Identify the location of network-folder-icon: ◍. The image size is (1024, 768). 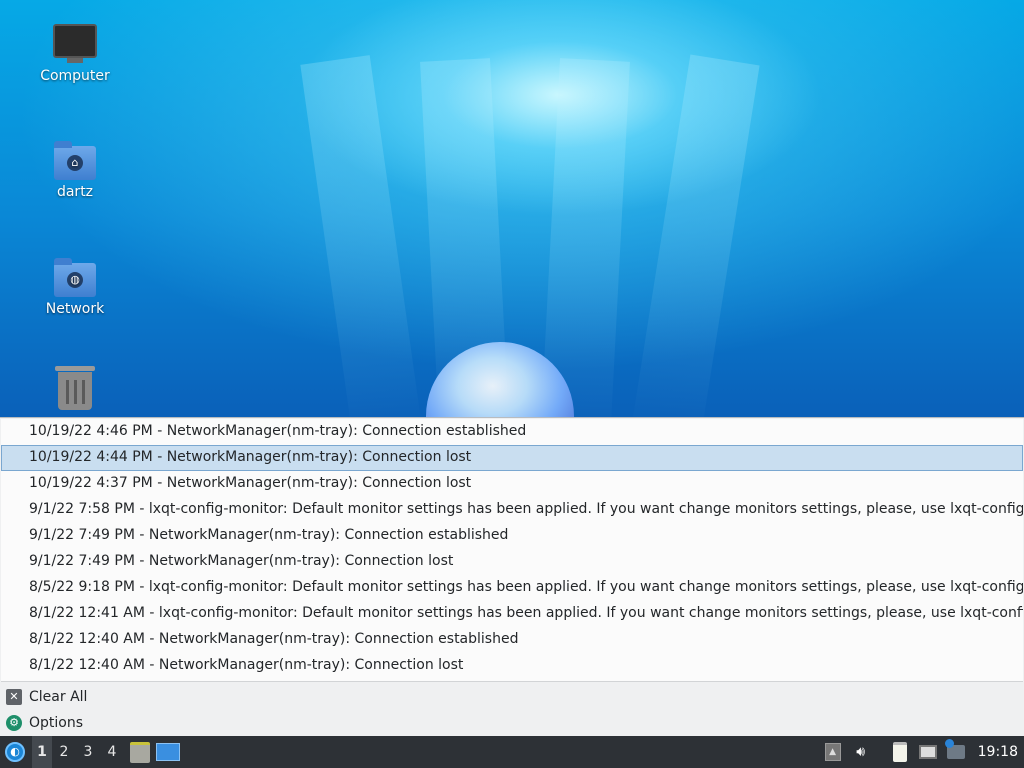
(75, 277).